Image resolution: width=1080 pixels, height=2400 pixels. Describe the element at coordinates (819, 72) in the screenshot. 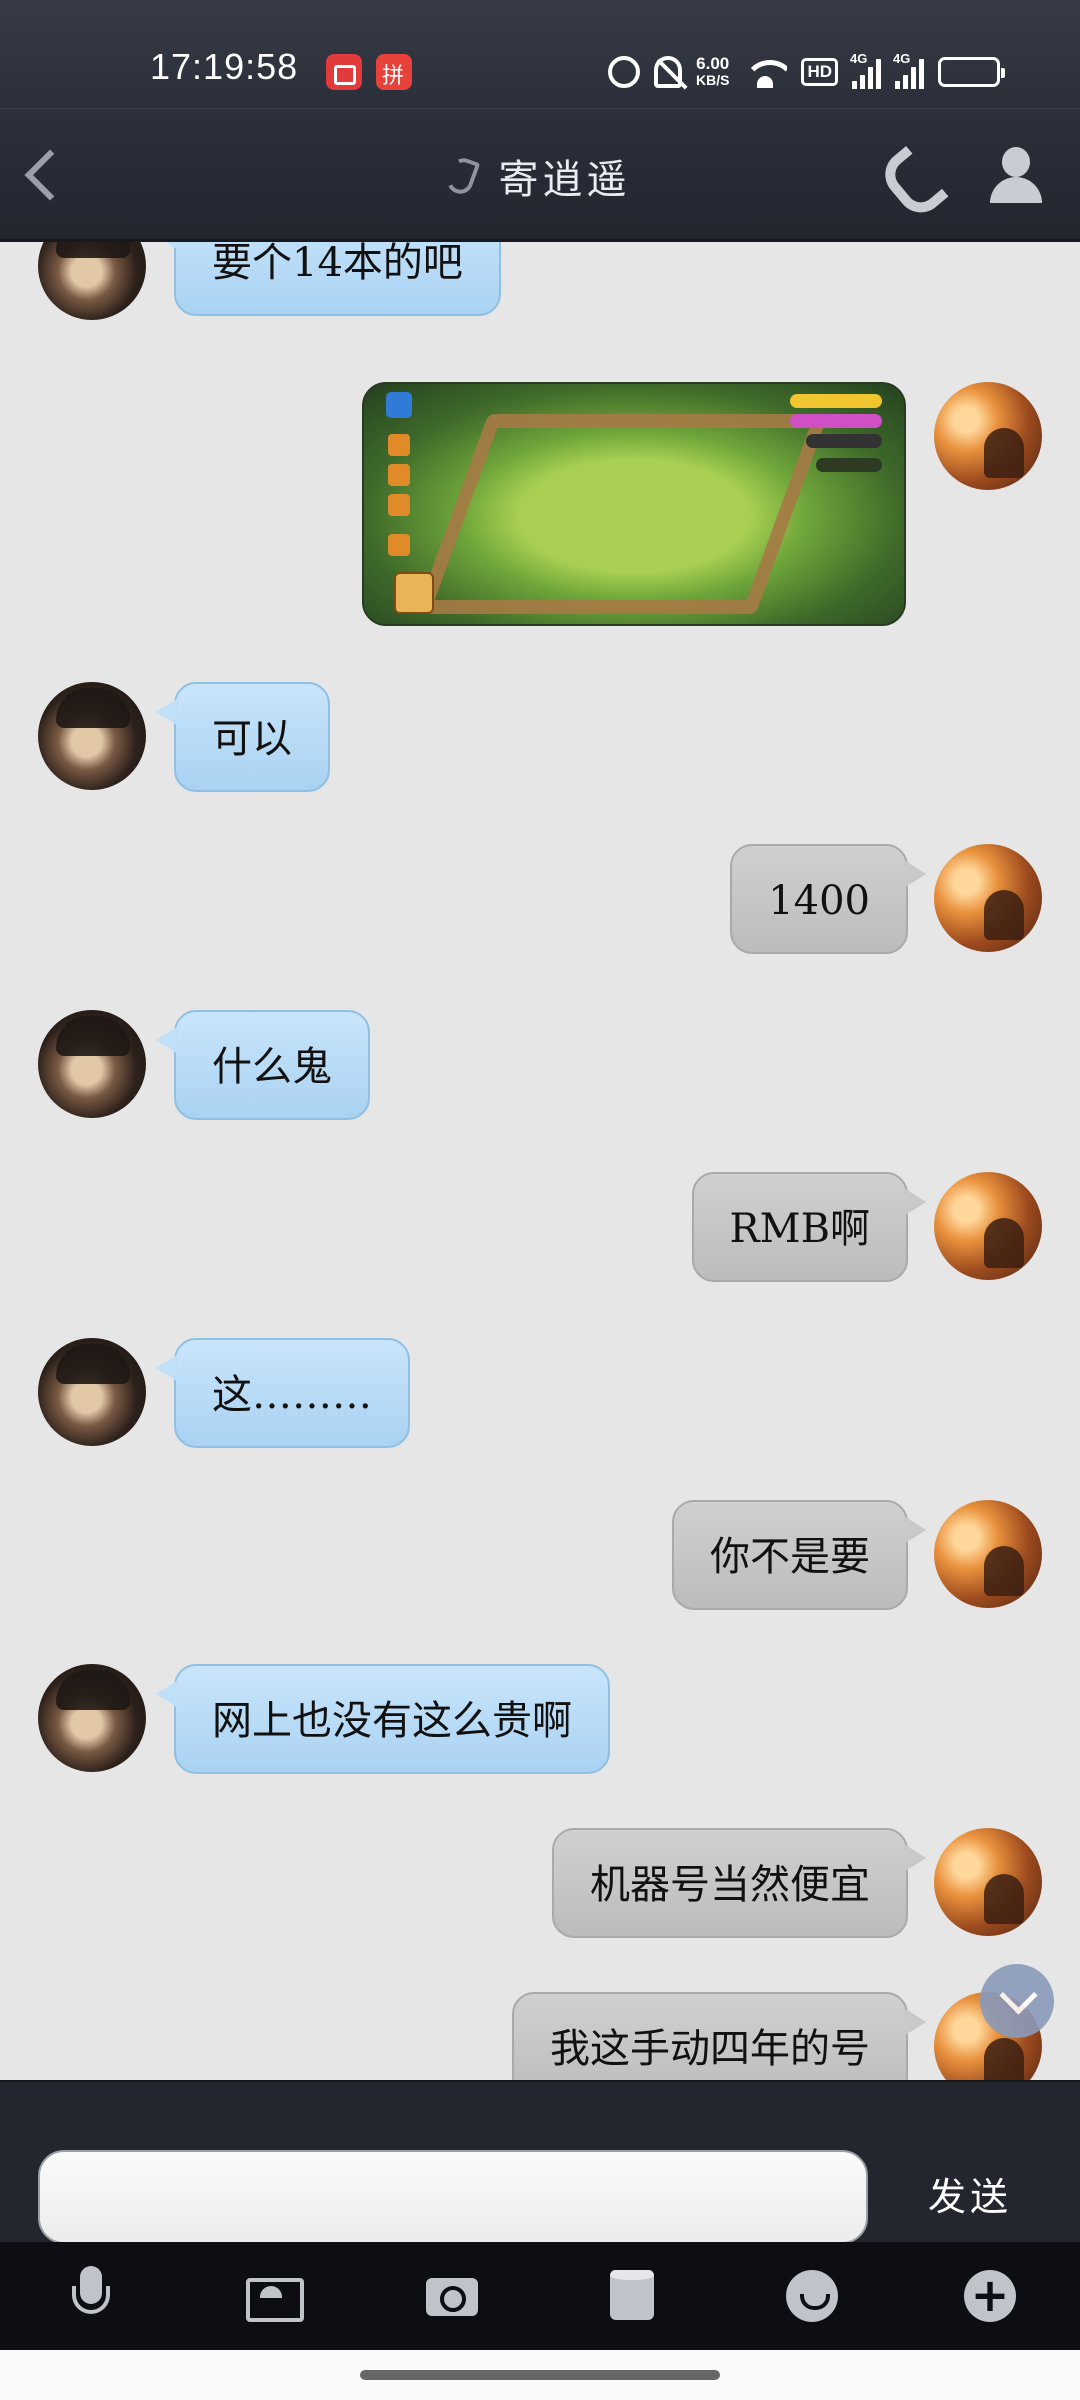

I see `hd-voice-icon: HD` at that location.